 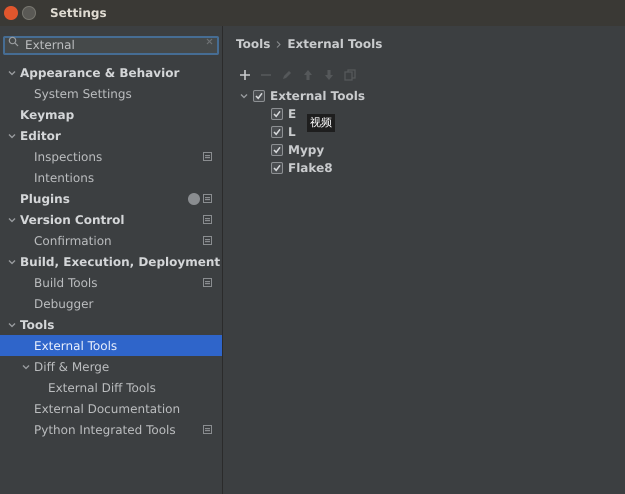 I want to click on item-label: Keymap, so click(x=47, y=115).